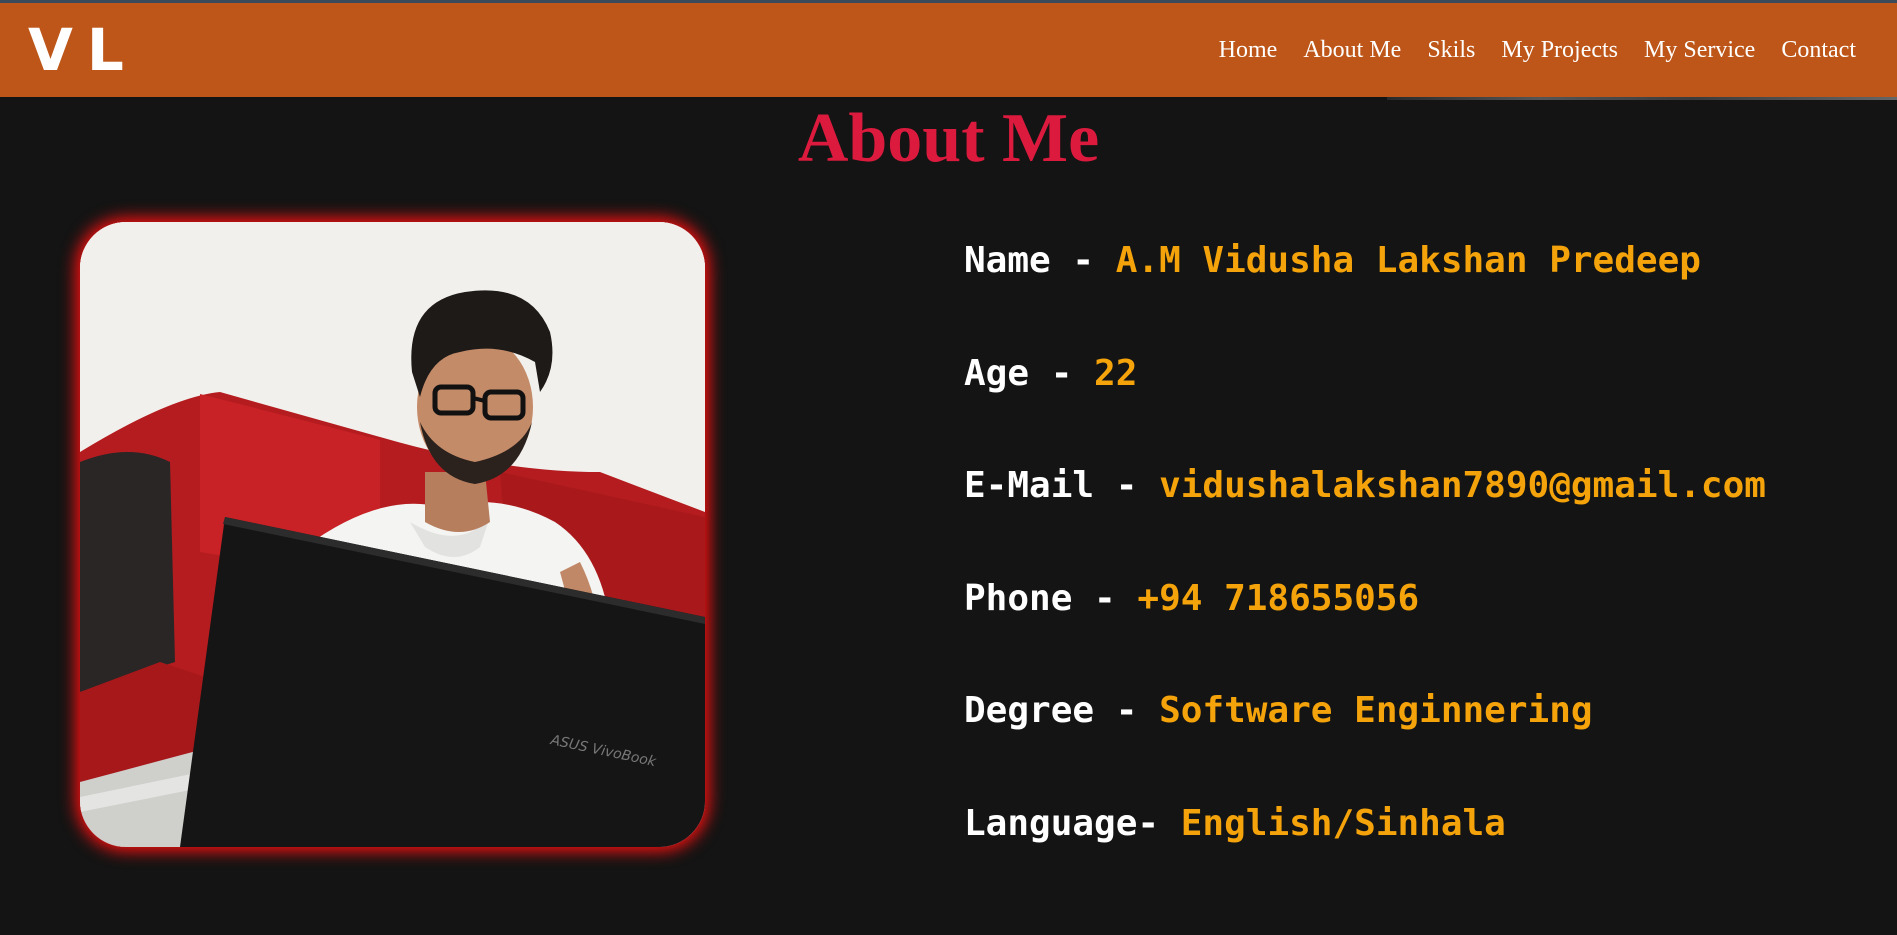 Image resolution: width=1897 pixels, height=935 pixels. I want to click on info-row-degree: Degree - Software Enginnering, so click(1365, 746).